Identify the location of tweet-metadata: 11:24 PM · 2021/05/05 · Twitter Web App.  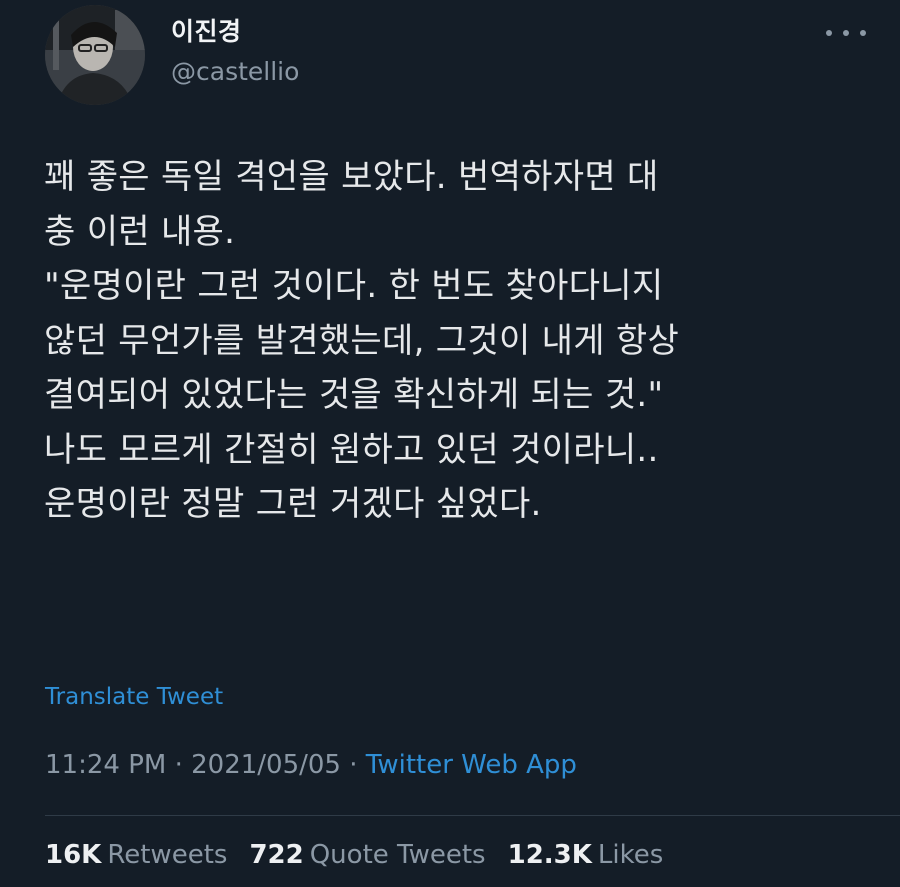
(311, 765).